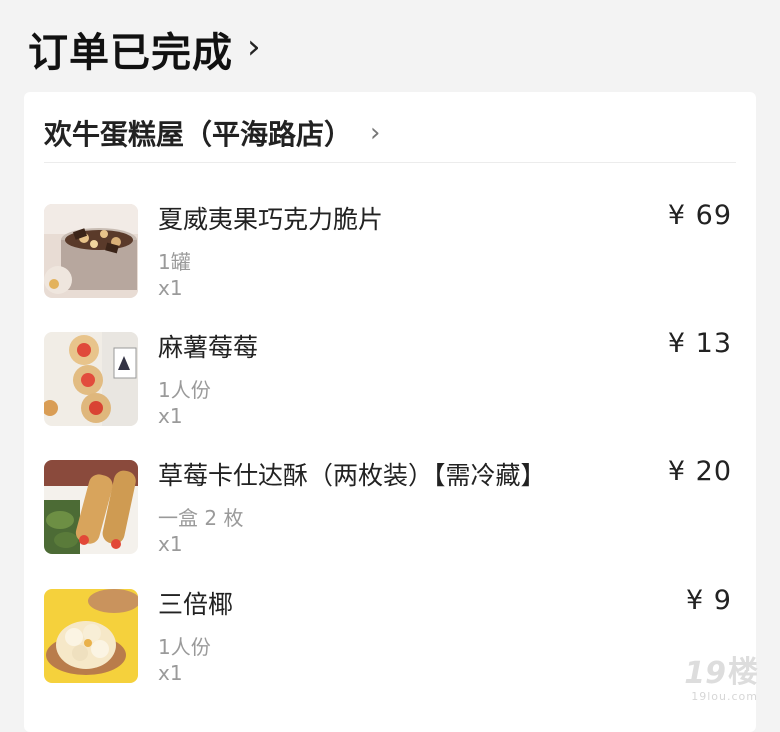  What do you see at coordinates (705, 673) in the screenshot?
I see `watermark-number: 19` at bounding box center [705, 673].